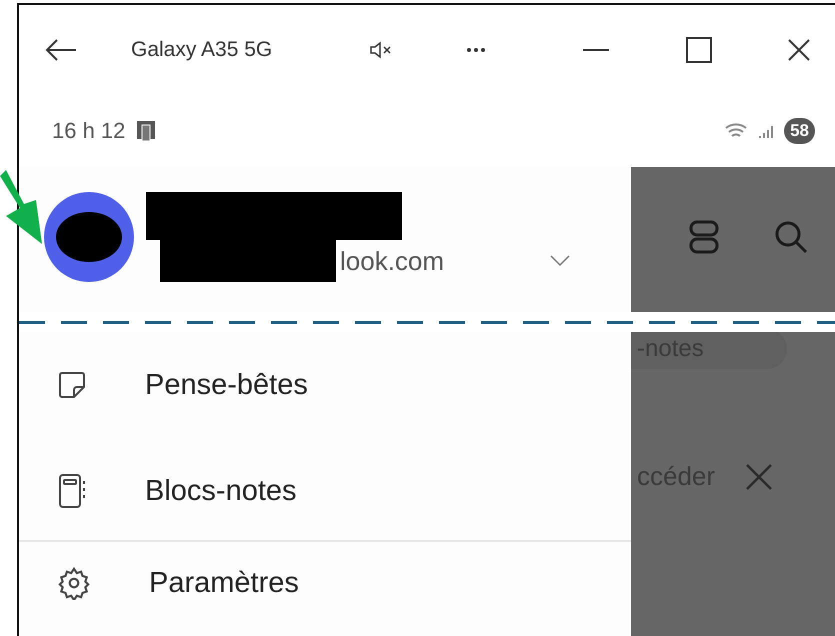 The width and height of the screenshot is (835, 636). I want to click on battery-badge: 58, so click(799, 131).